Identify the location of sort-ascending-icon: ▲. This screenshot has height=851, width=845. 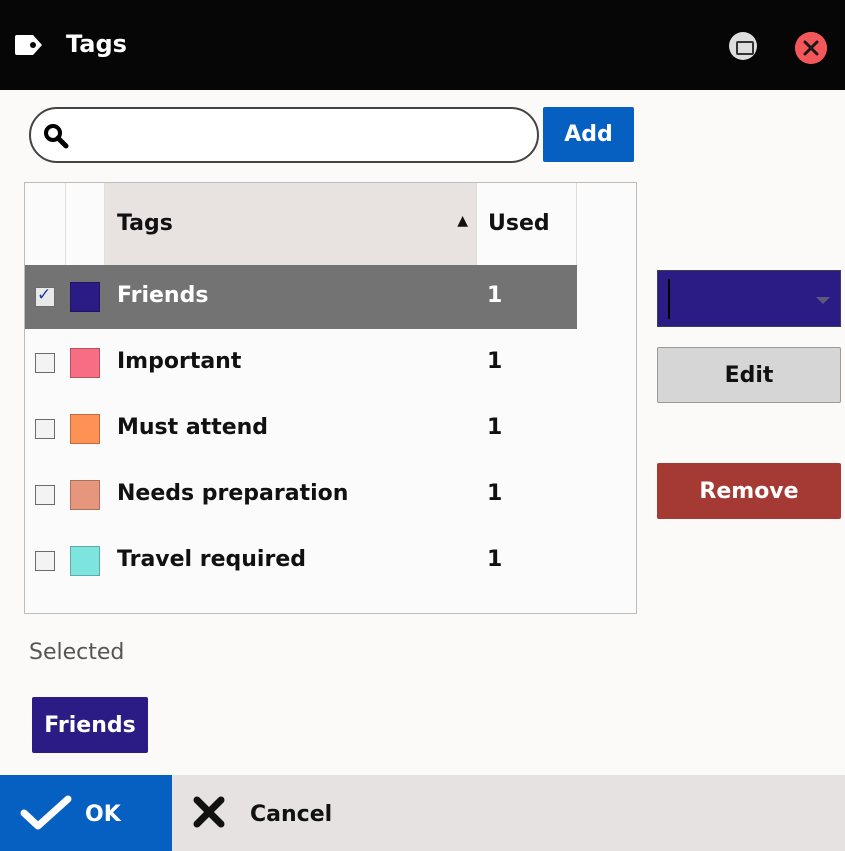
(462, 221).